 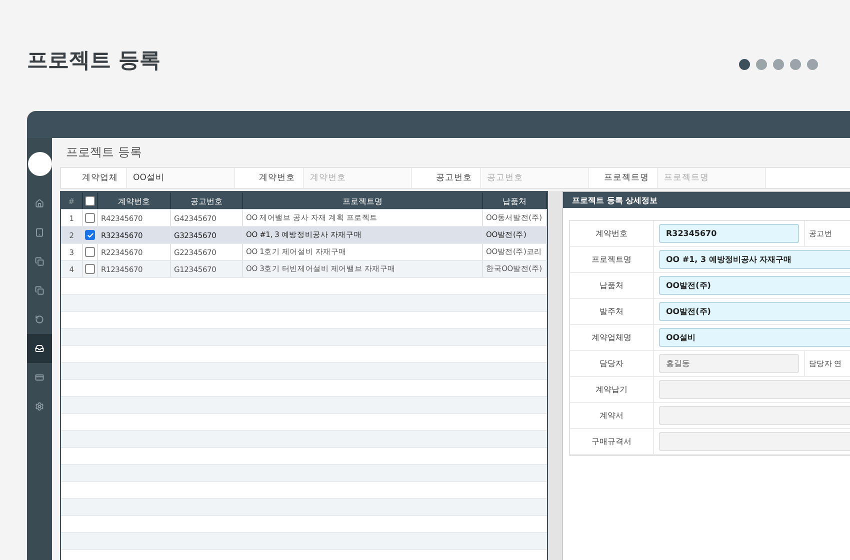 What do you see at coordinates (612, 233) in the screenshot?
I see `form-label: 계약번호` at bounding box center [612, 233].